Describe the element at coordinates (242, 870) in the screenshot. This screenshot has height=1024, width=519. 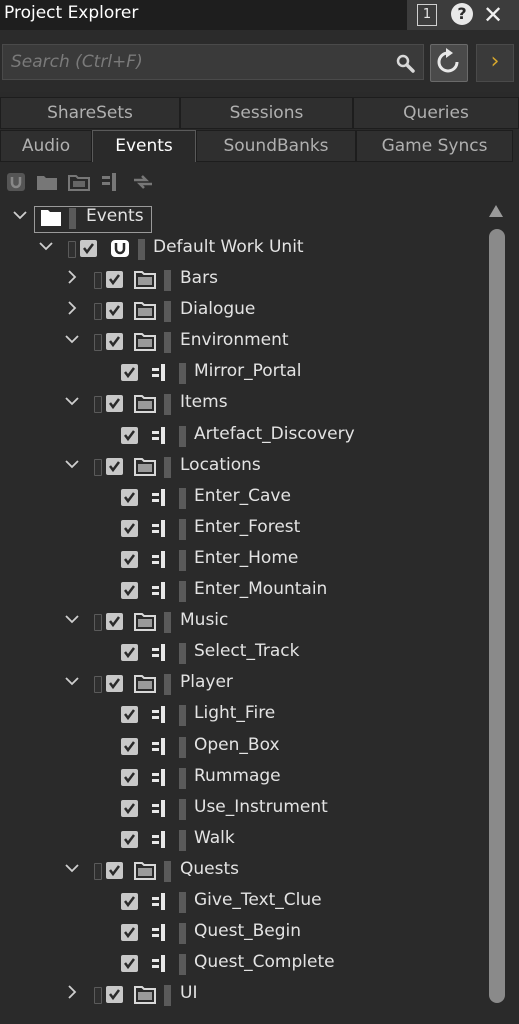
I see `tree-folder-row: Quests` at that location.